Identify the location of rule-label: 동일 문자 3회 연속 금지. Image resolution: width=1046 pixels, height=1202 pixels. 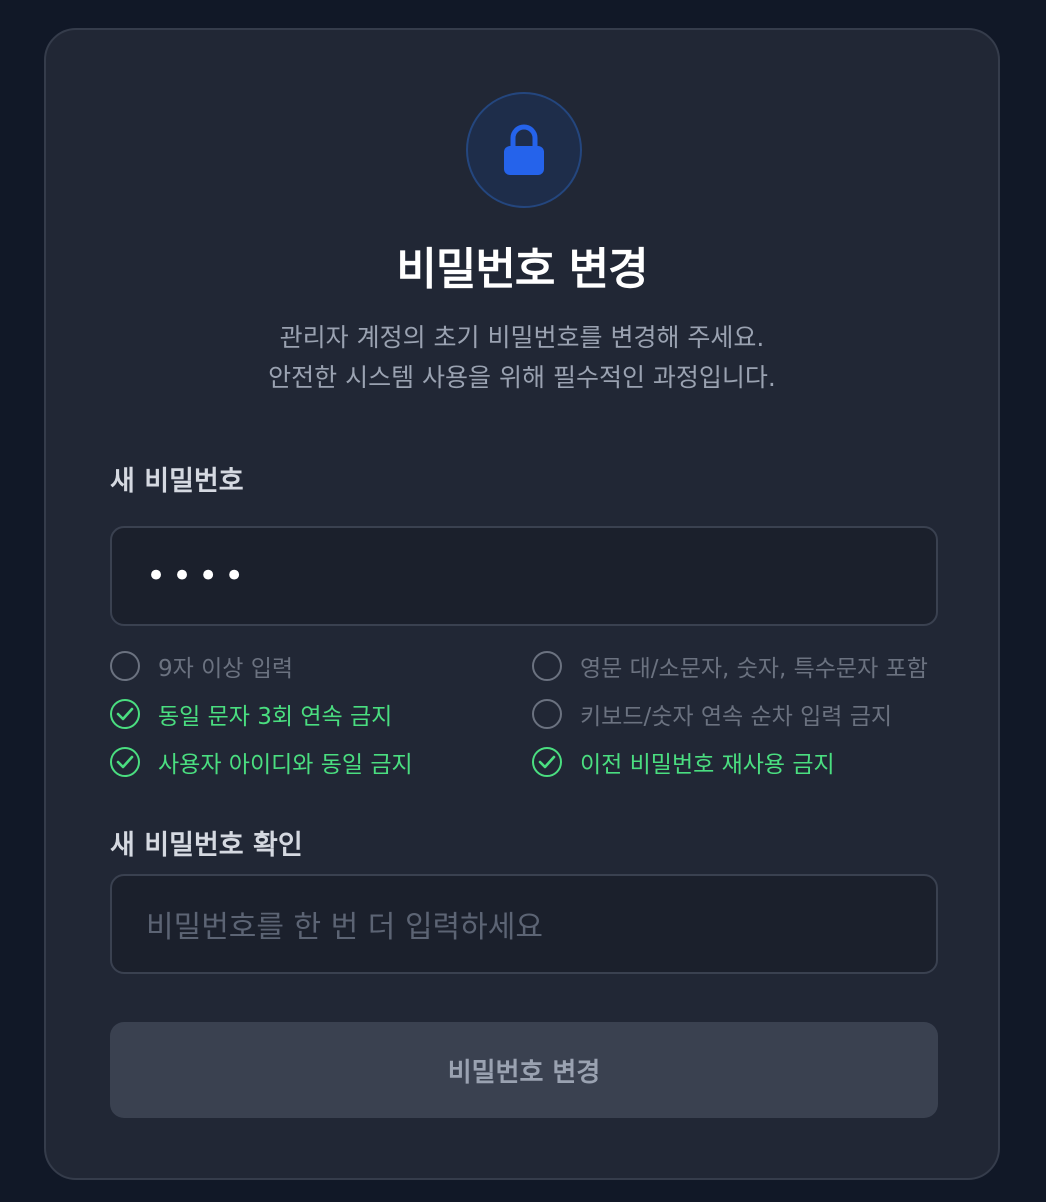
(275, 717).